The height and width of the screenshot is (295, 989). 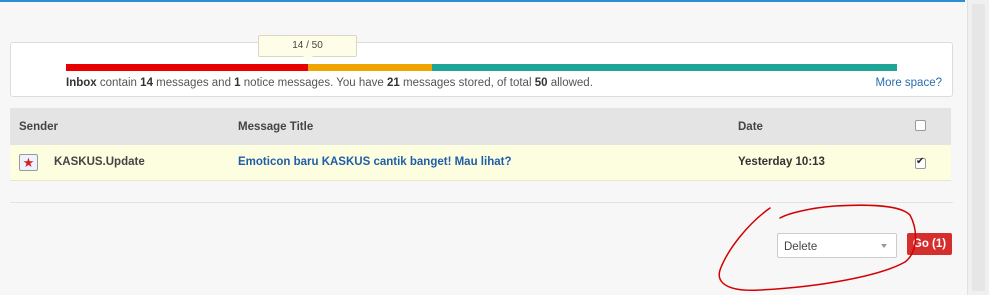 What do you see at coordinates (99, 162) in the screenshot?
I see `sender-name: KASKUS.Update` at bounding box center [99, 162].